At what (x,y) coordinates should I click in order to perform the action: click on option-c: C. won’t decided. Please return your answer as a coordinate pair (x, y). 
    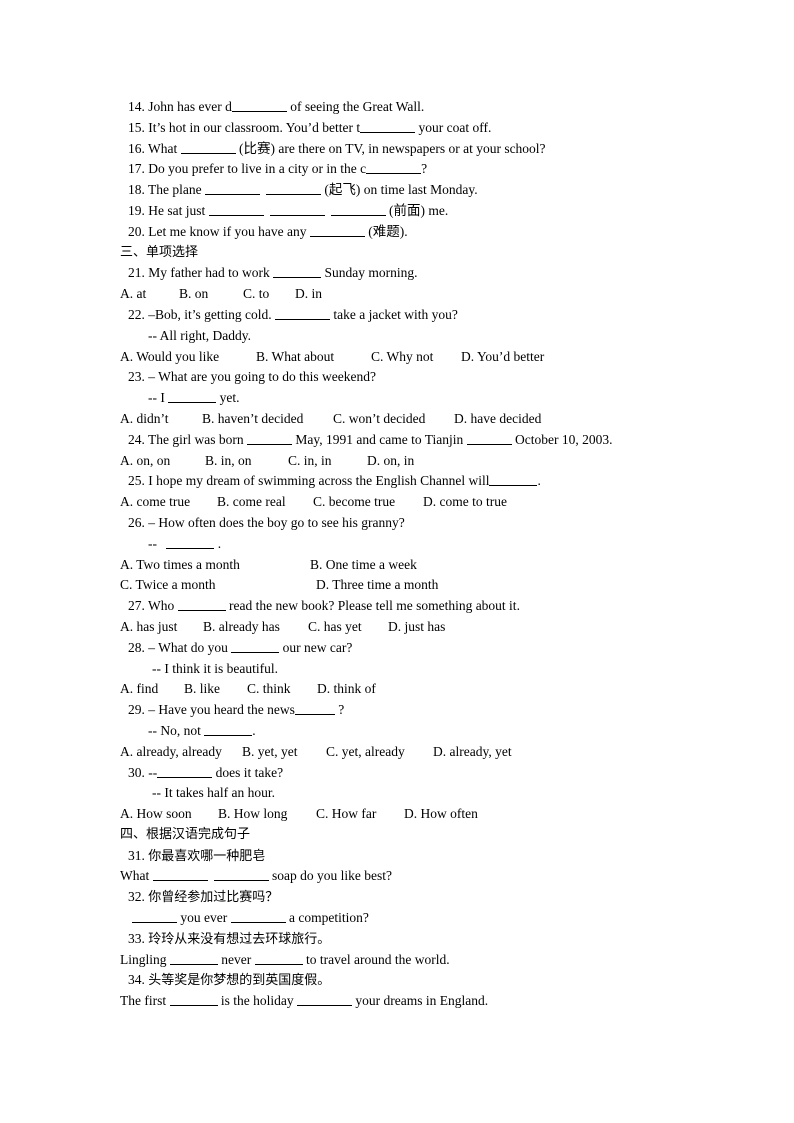
    Looking at the image, I should click on (393, 419).